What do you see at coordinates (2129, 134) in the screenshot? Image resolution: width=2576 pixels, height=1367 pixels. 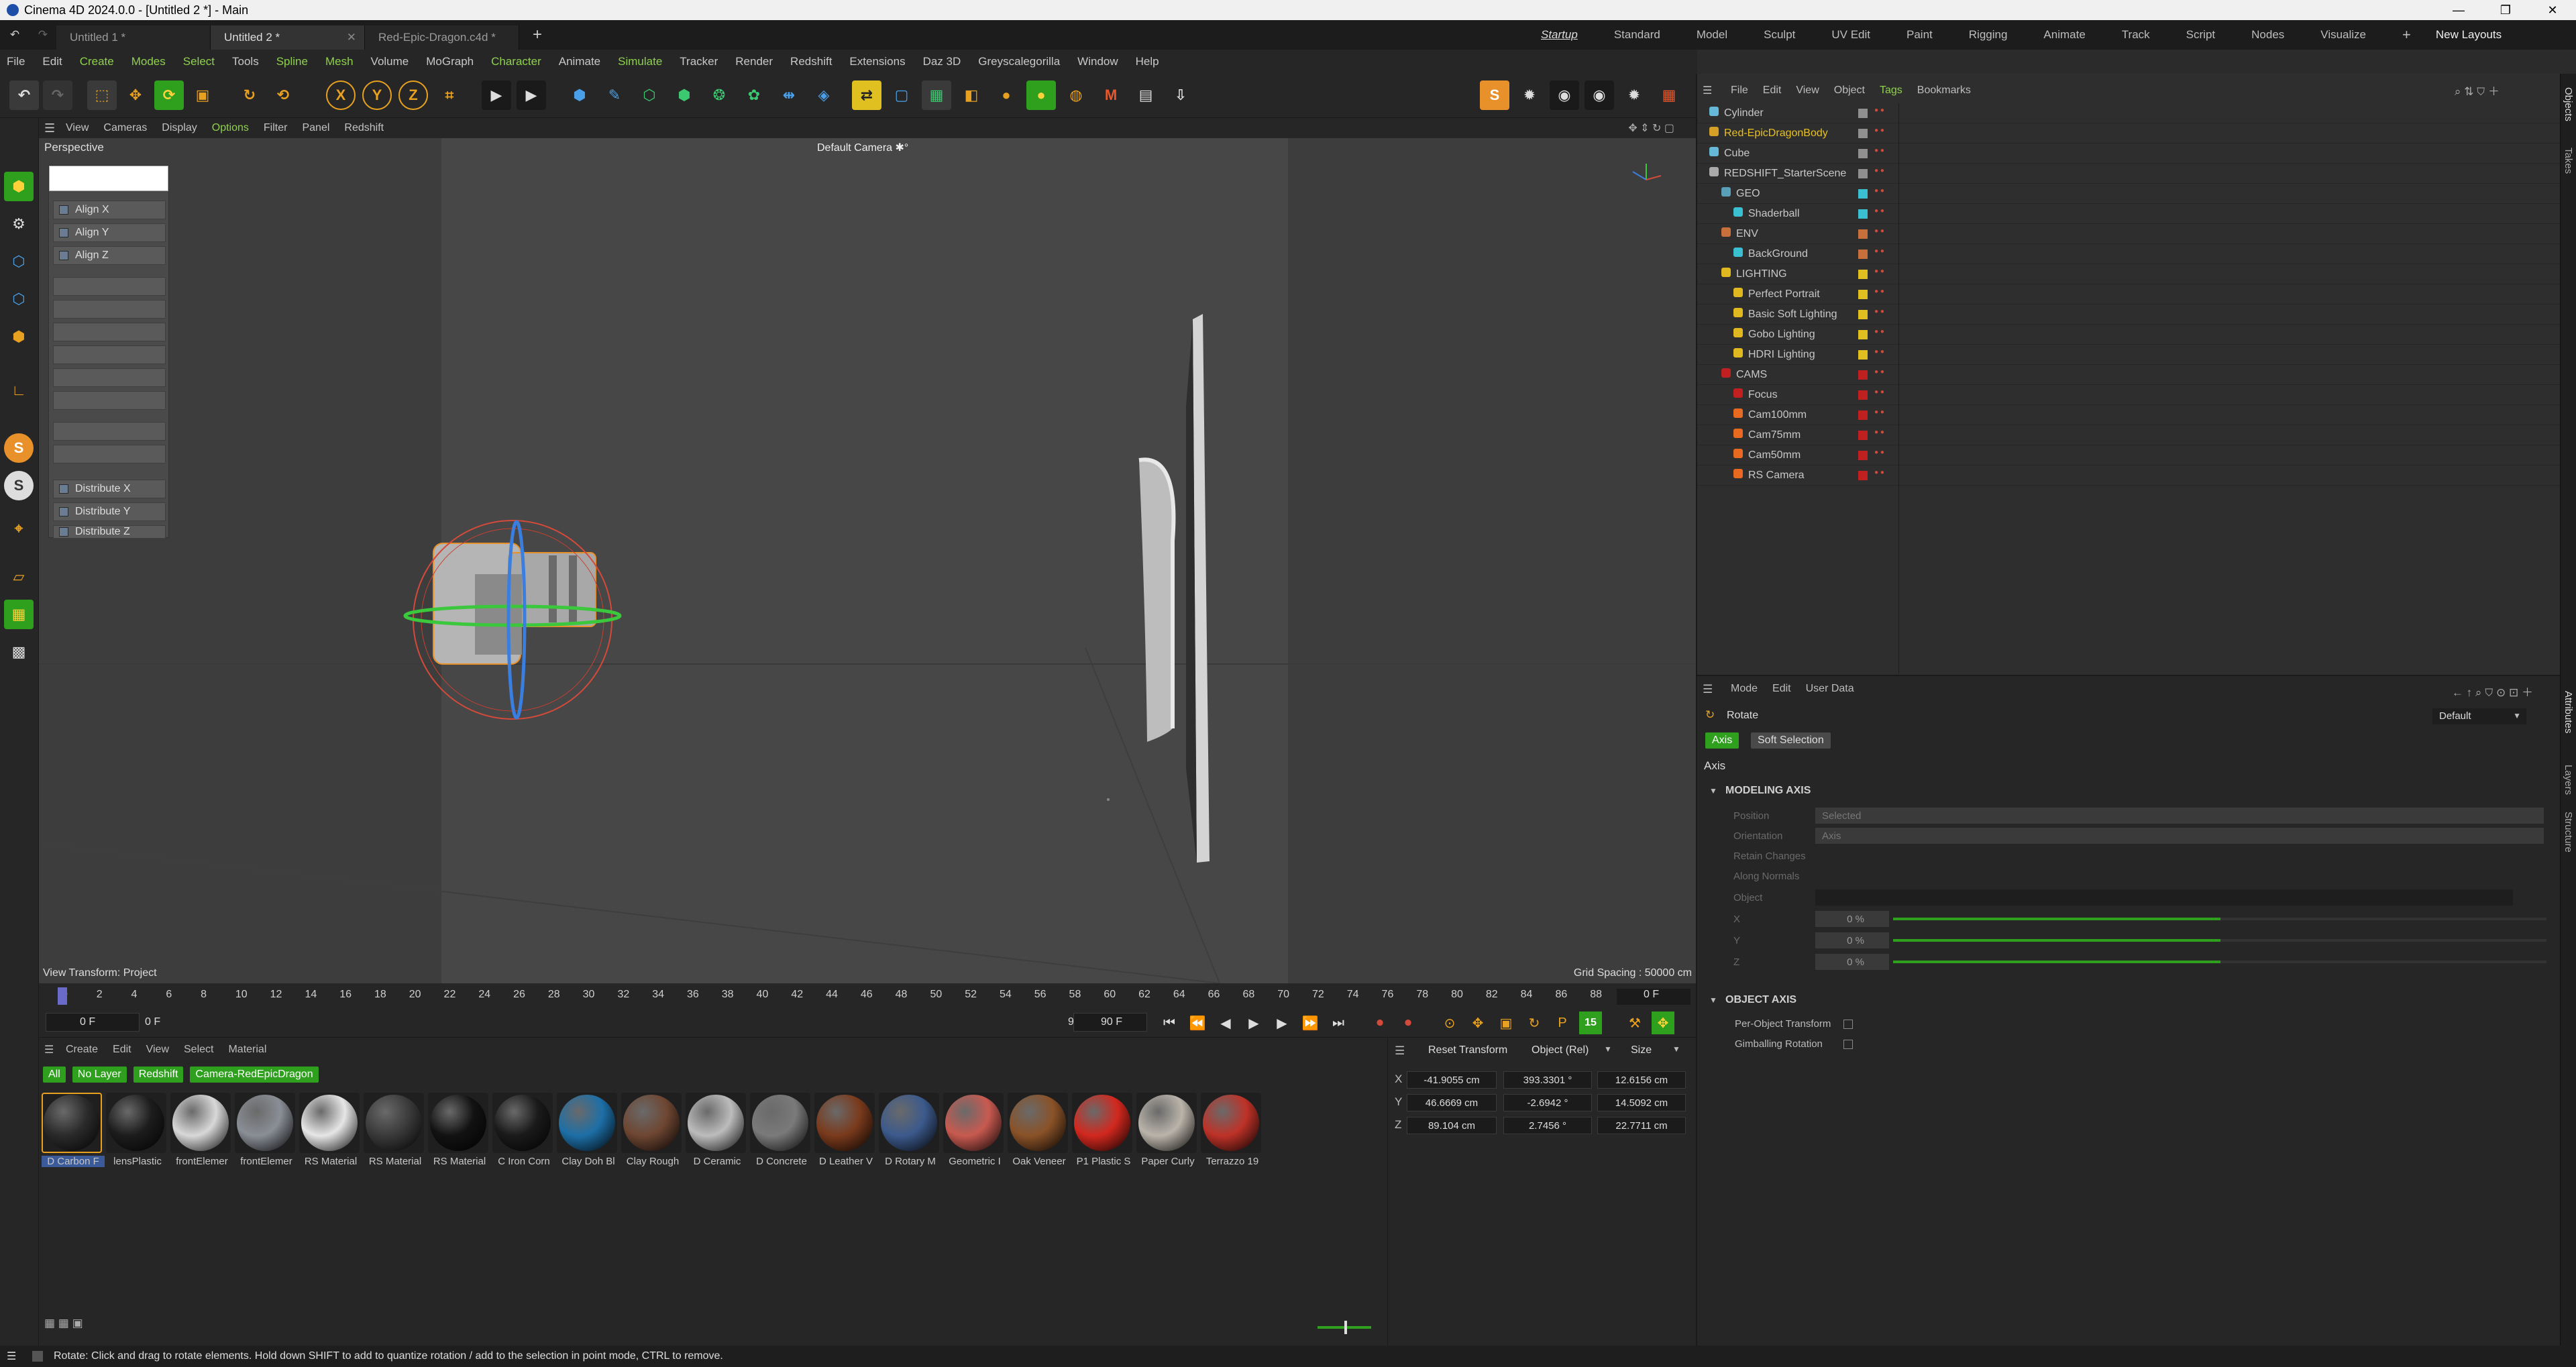 I see `object-row: Red-EpicDragonBody ● ●` at bounding box center [2129, 134].